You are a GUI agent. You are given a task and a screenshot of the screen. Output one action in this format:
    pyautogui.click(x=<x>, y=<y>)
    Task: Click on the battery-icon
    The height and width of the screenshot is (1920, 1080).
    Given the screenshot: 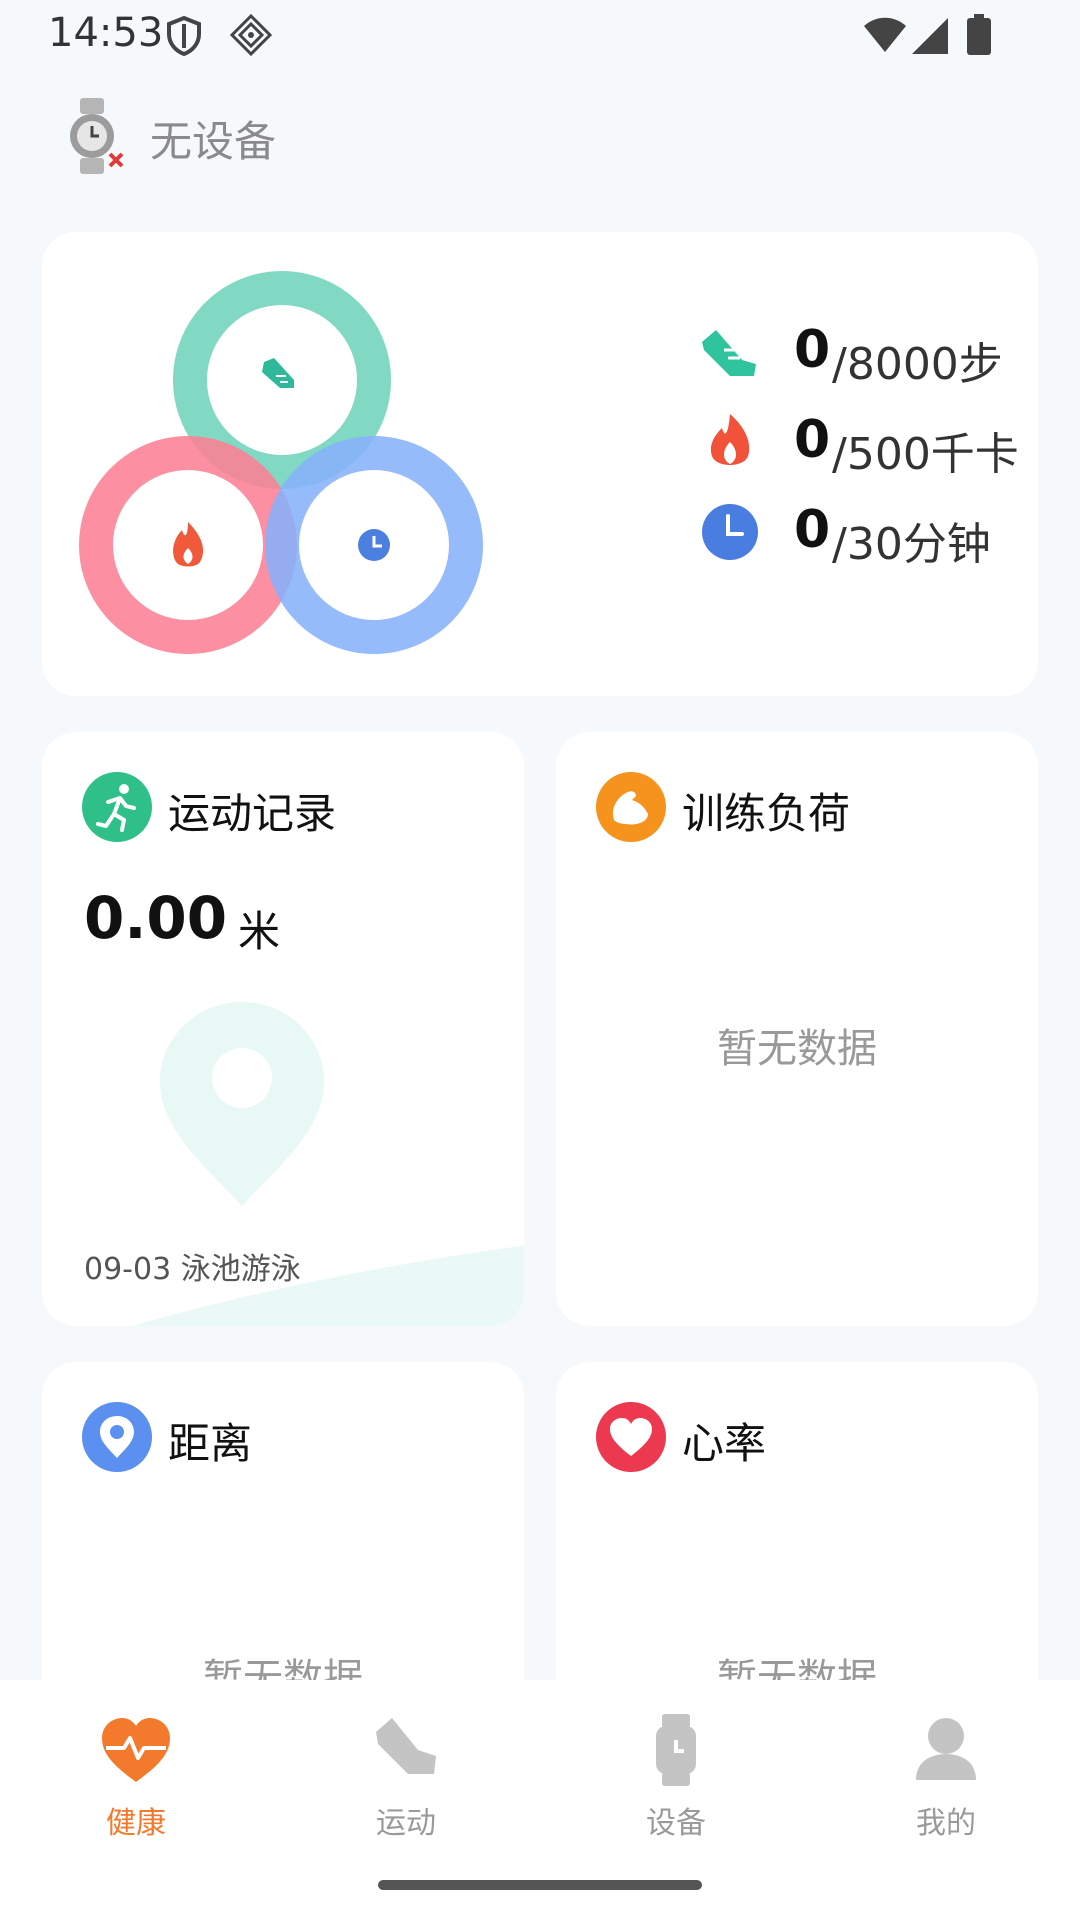 What is the action you would take?
    pyautogui.click(x=979, y=34)
    